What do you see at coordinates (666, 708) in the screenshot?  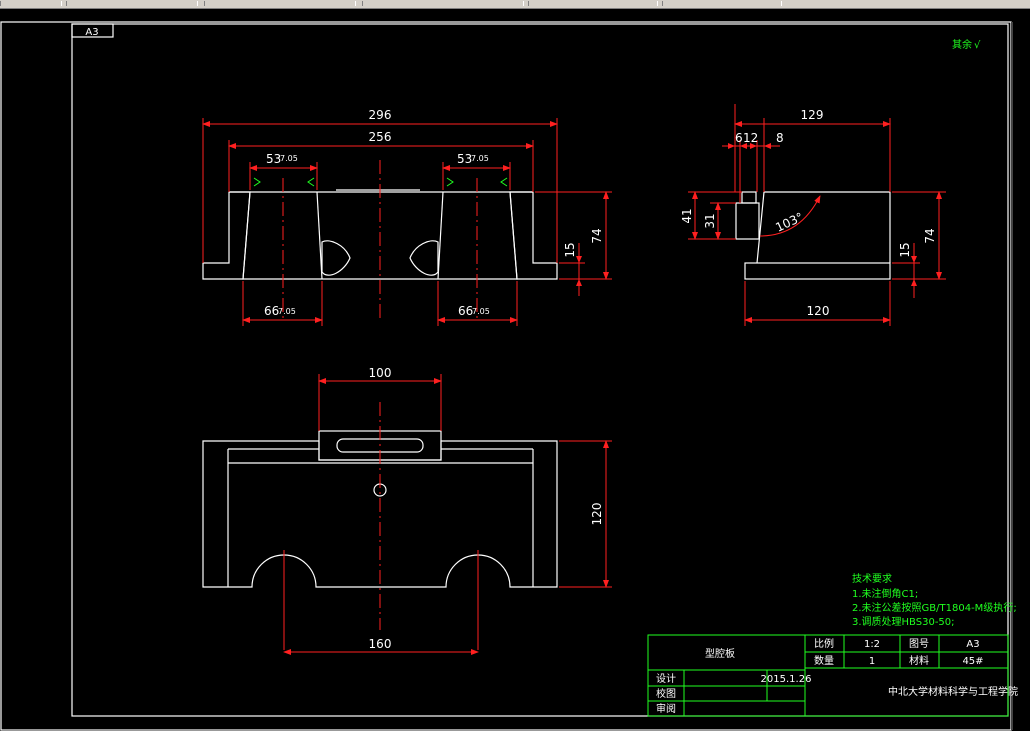 I see `approve-label: 审阅` at bounding box center [666, 708].